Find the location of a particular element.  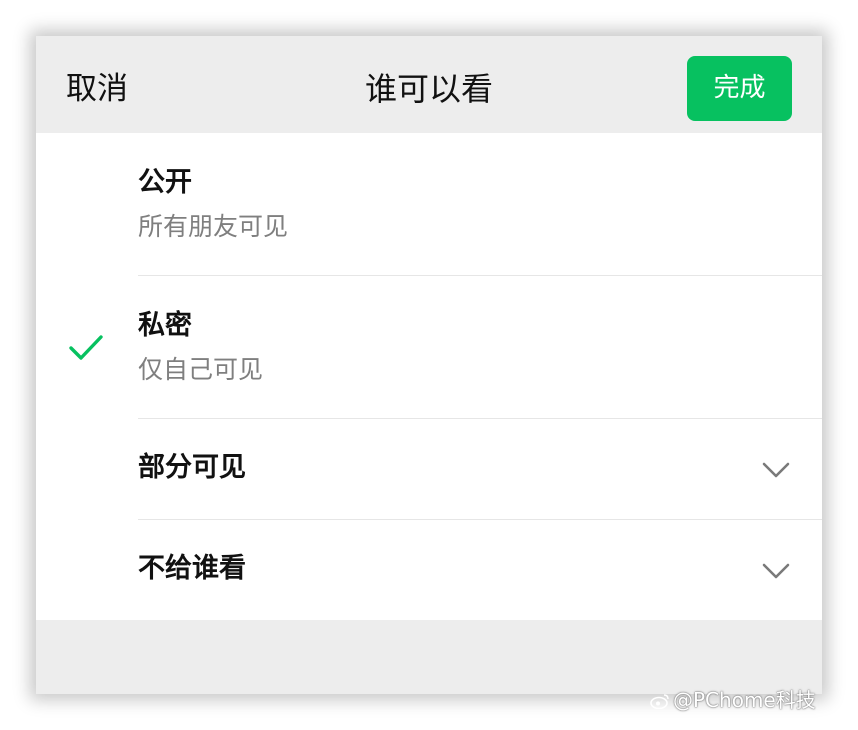

option-label: 部分可见 is located at coordinates (192, 467).